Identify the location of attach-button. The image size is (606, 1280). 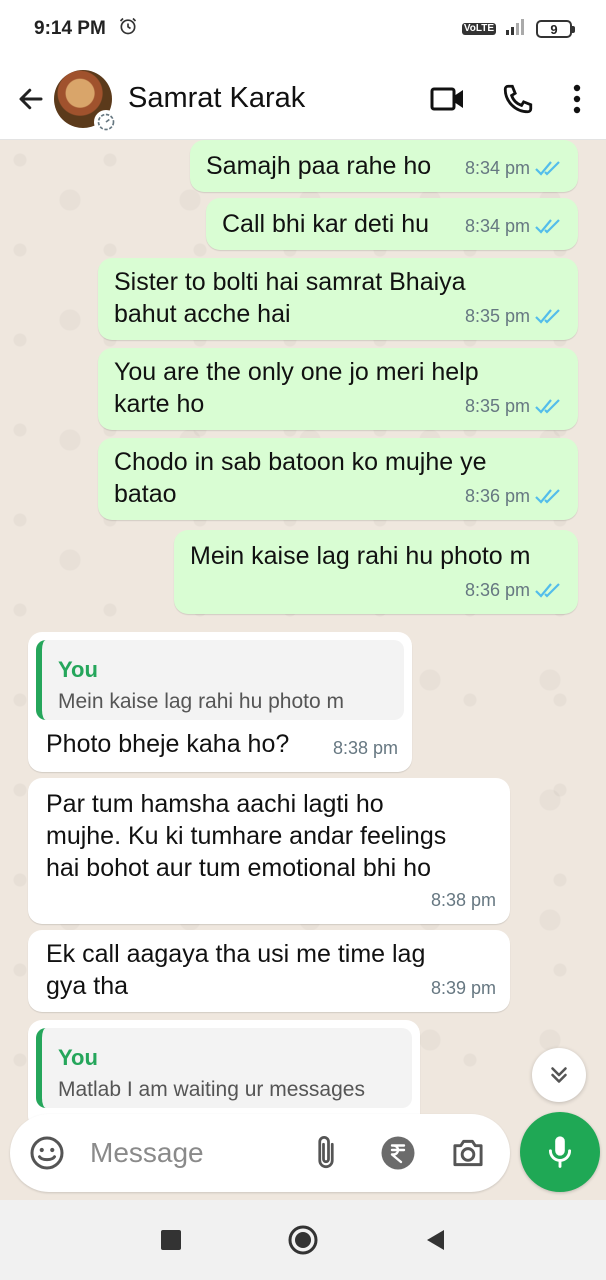
(326, 1153).